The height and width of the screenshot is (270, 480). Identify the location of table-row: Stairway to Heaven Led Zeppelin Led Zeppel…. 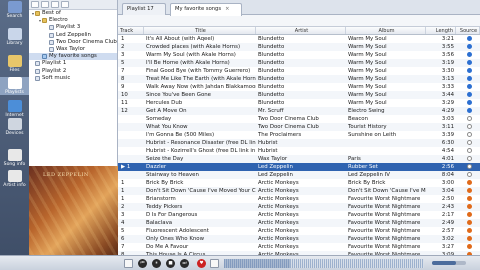
(299, 175).